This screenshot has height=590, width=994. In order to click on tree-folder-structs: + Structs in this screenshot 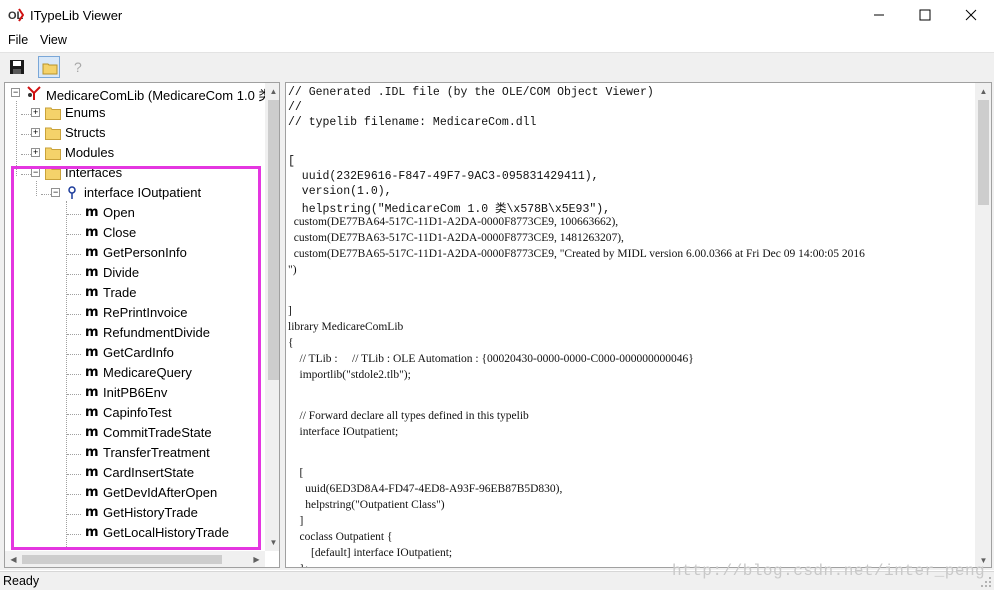, I will do `click(135, 133)`.